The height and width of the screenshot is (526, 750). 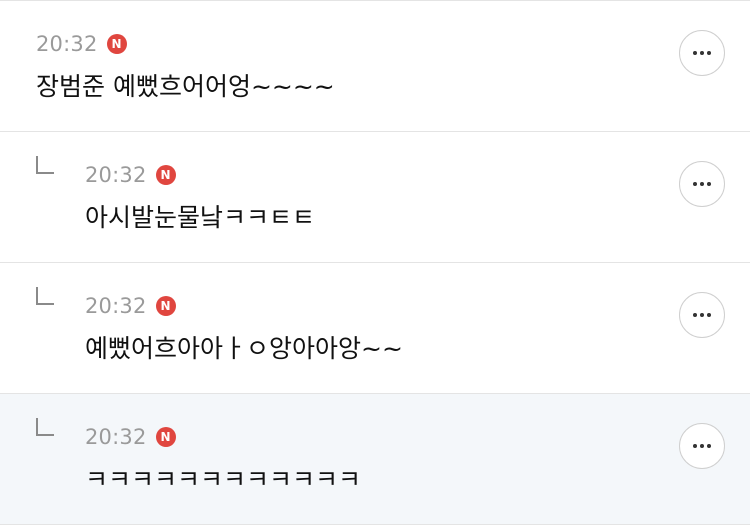 I want to click on comment-text: 아시발눈물낰ㅋㅋㅌㅌ, so click(x=200, y=217).